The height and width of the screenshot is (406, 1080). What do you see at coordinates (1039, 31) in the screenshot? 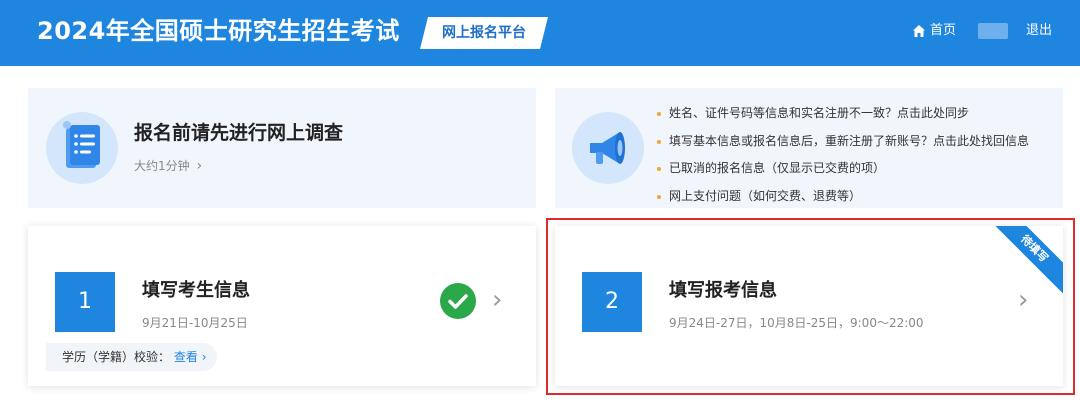
I see `logout-link: 退出` at bounding box center [1039, 31].